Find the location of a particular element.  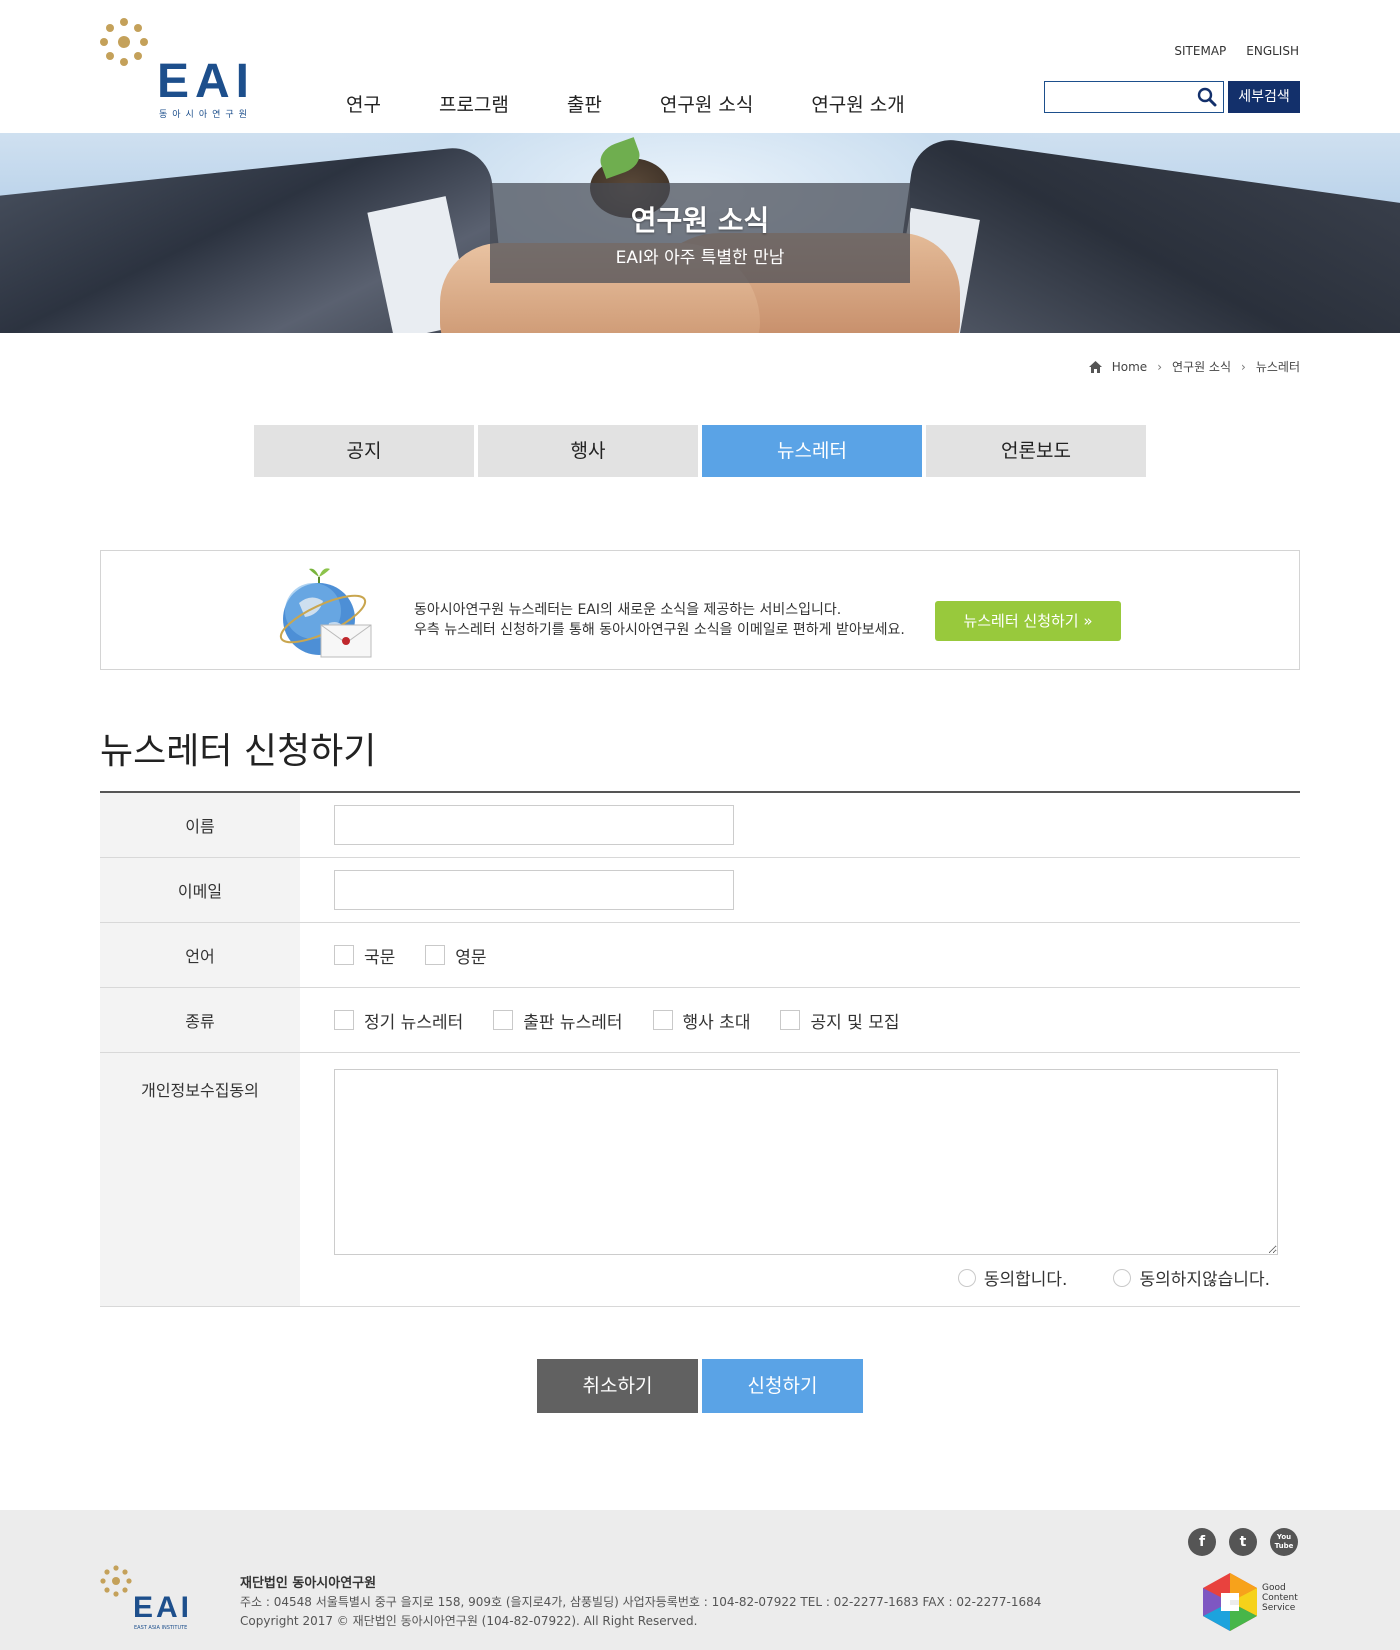

form-row-type: 종류 정기 뉴스레터 출판 뉴스레터 행사 초대 공지 및 모집 is located at coordinates (700, 1020).